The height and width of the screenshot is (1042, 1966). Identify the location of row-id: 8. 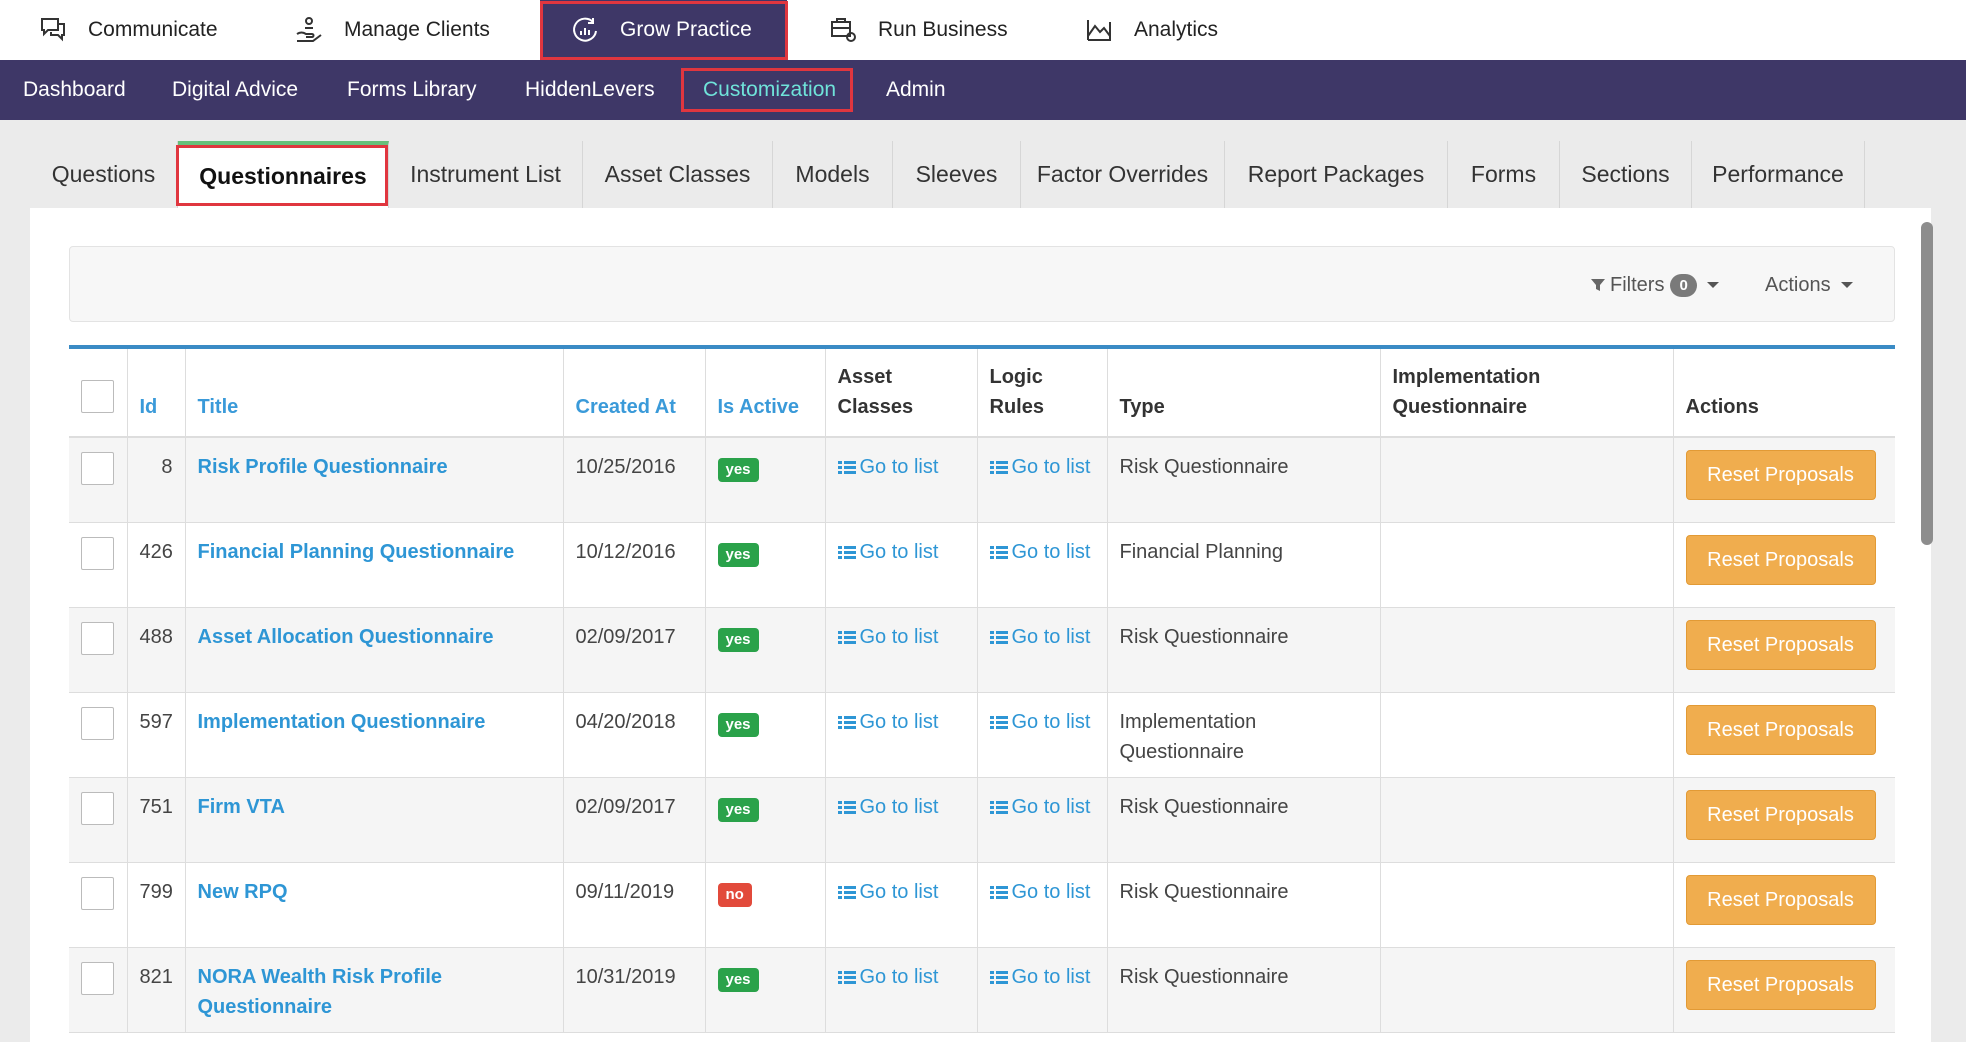
(156, 480).